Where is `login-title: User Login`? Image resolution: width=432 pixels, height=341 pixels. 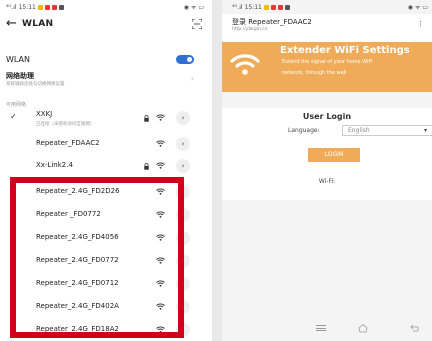 login-title: User Login is located at coordinates (327, 116).